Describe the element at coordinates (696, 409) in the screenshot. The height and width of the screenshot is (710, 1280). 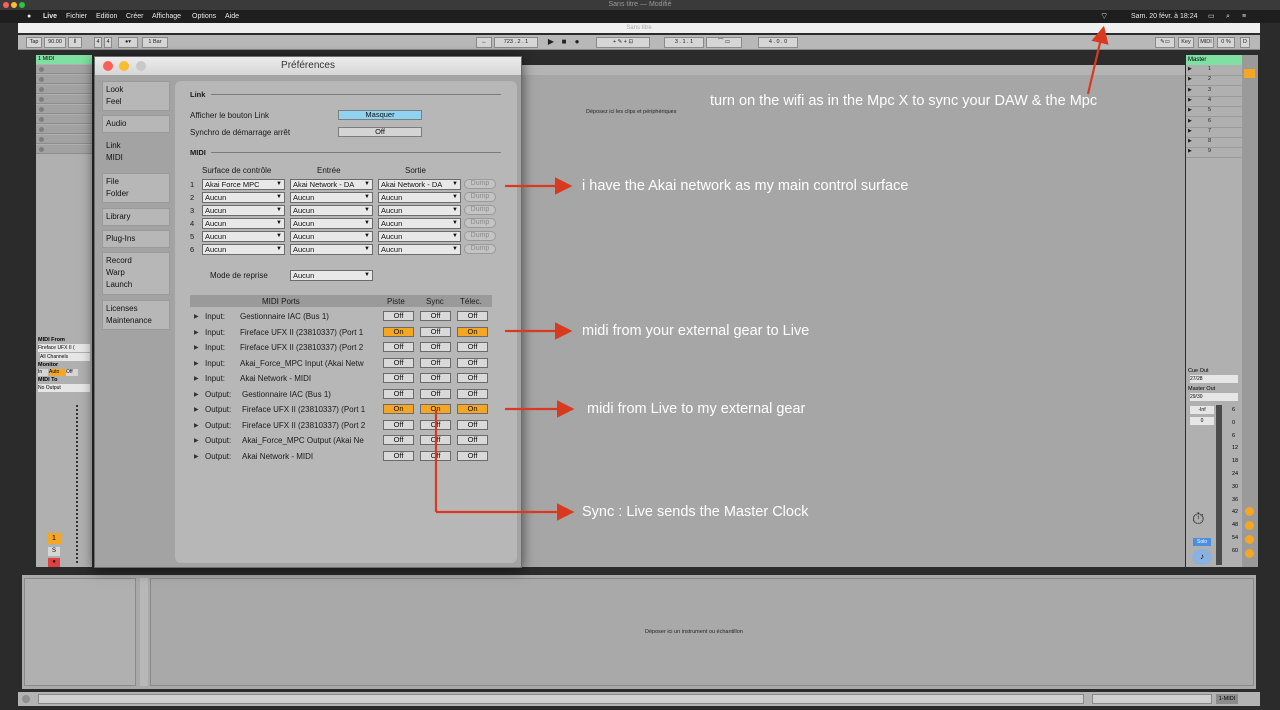
I see `midi-out-annotation: midi from Live to my external gear` at that location.